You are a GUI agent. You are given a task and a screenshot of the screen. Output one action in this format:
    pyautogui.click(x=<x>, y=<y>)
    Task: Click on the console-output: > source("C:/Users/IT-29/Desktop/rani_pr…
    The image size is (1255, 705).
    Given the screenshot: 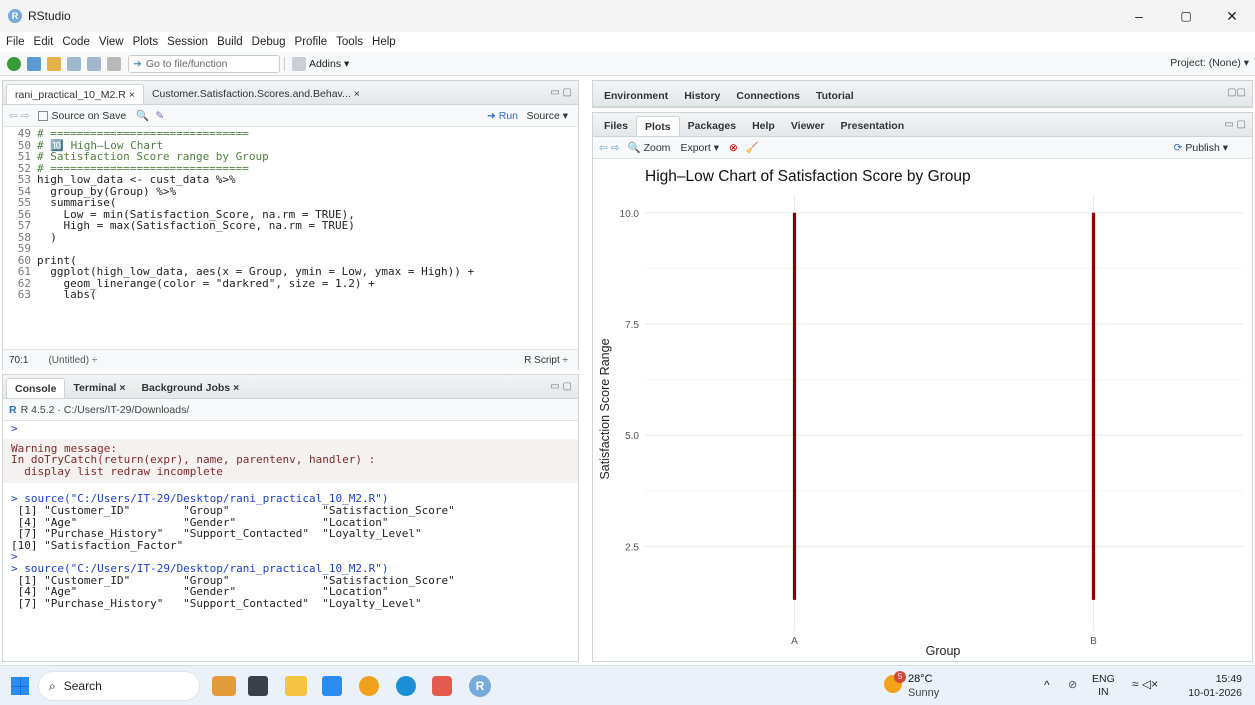 What is the action you would take?
    pyautogui.click(x=290, y=551)
    